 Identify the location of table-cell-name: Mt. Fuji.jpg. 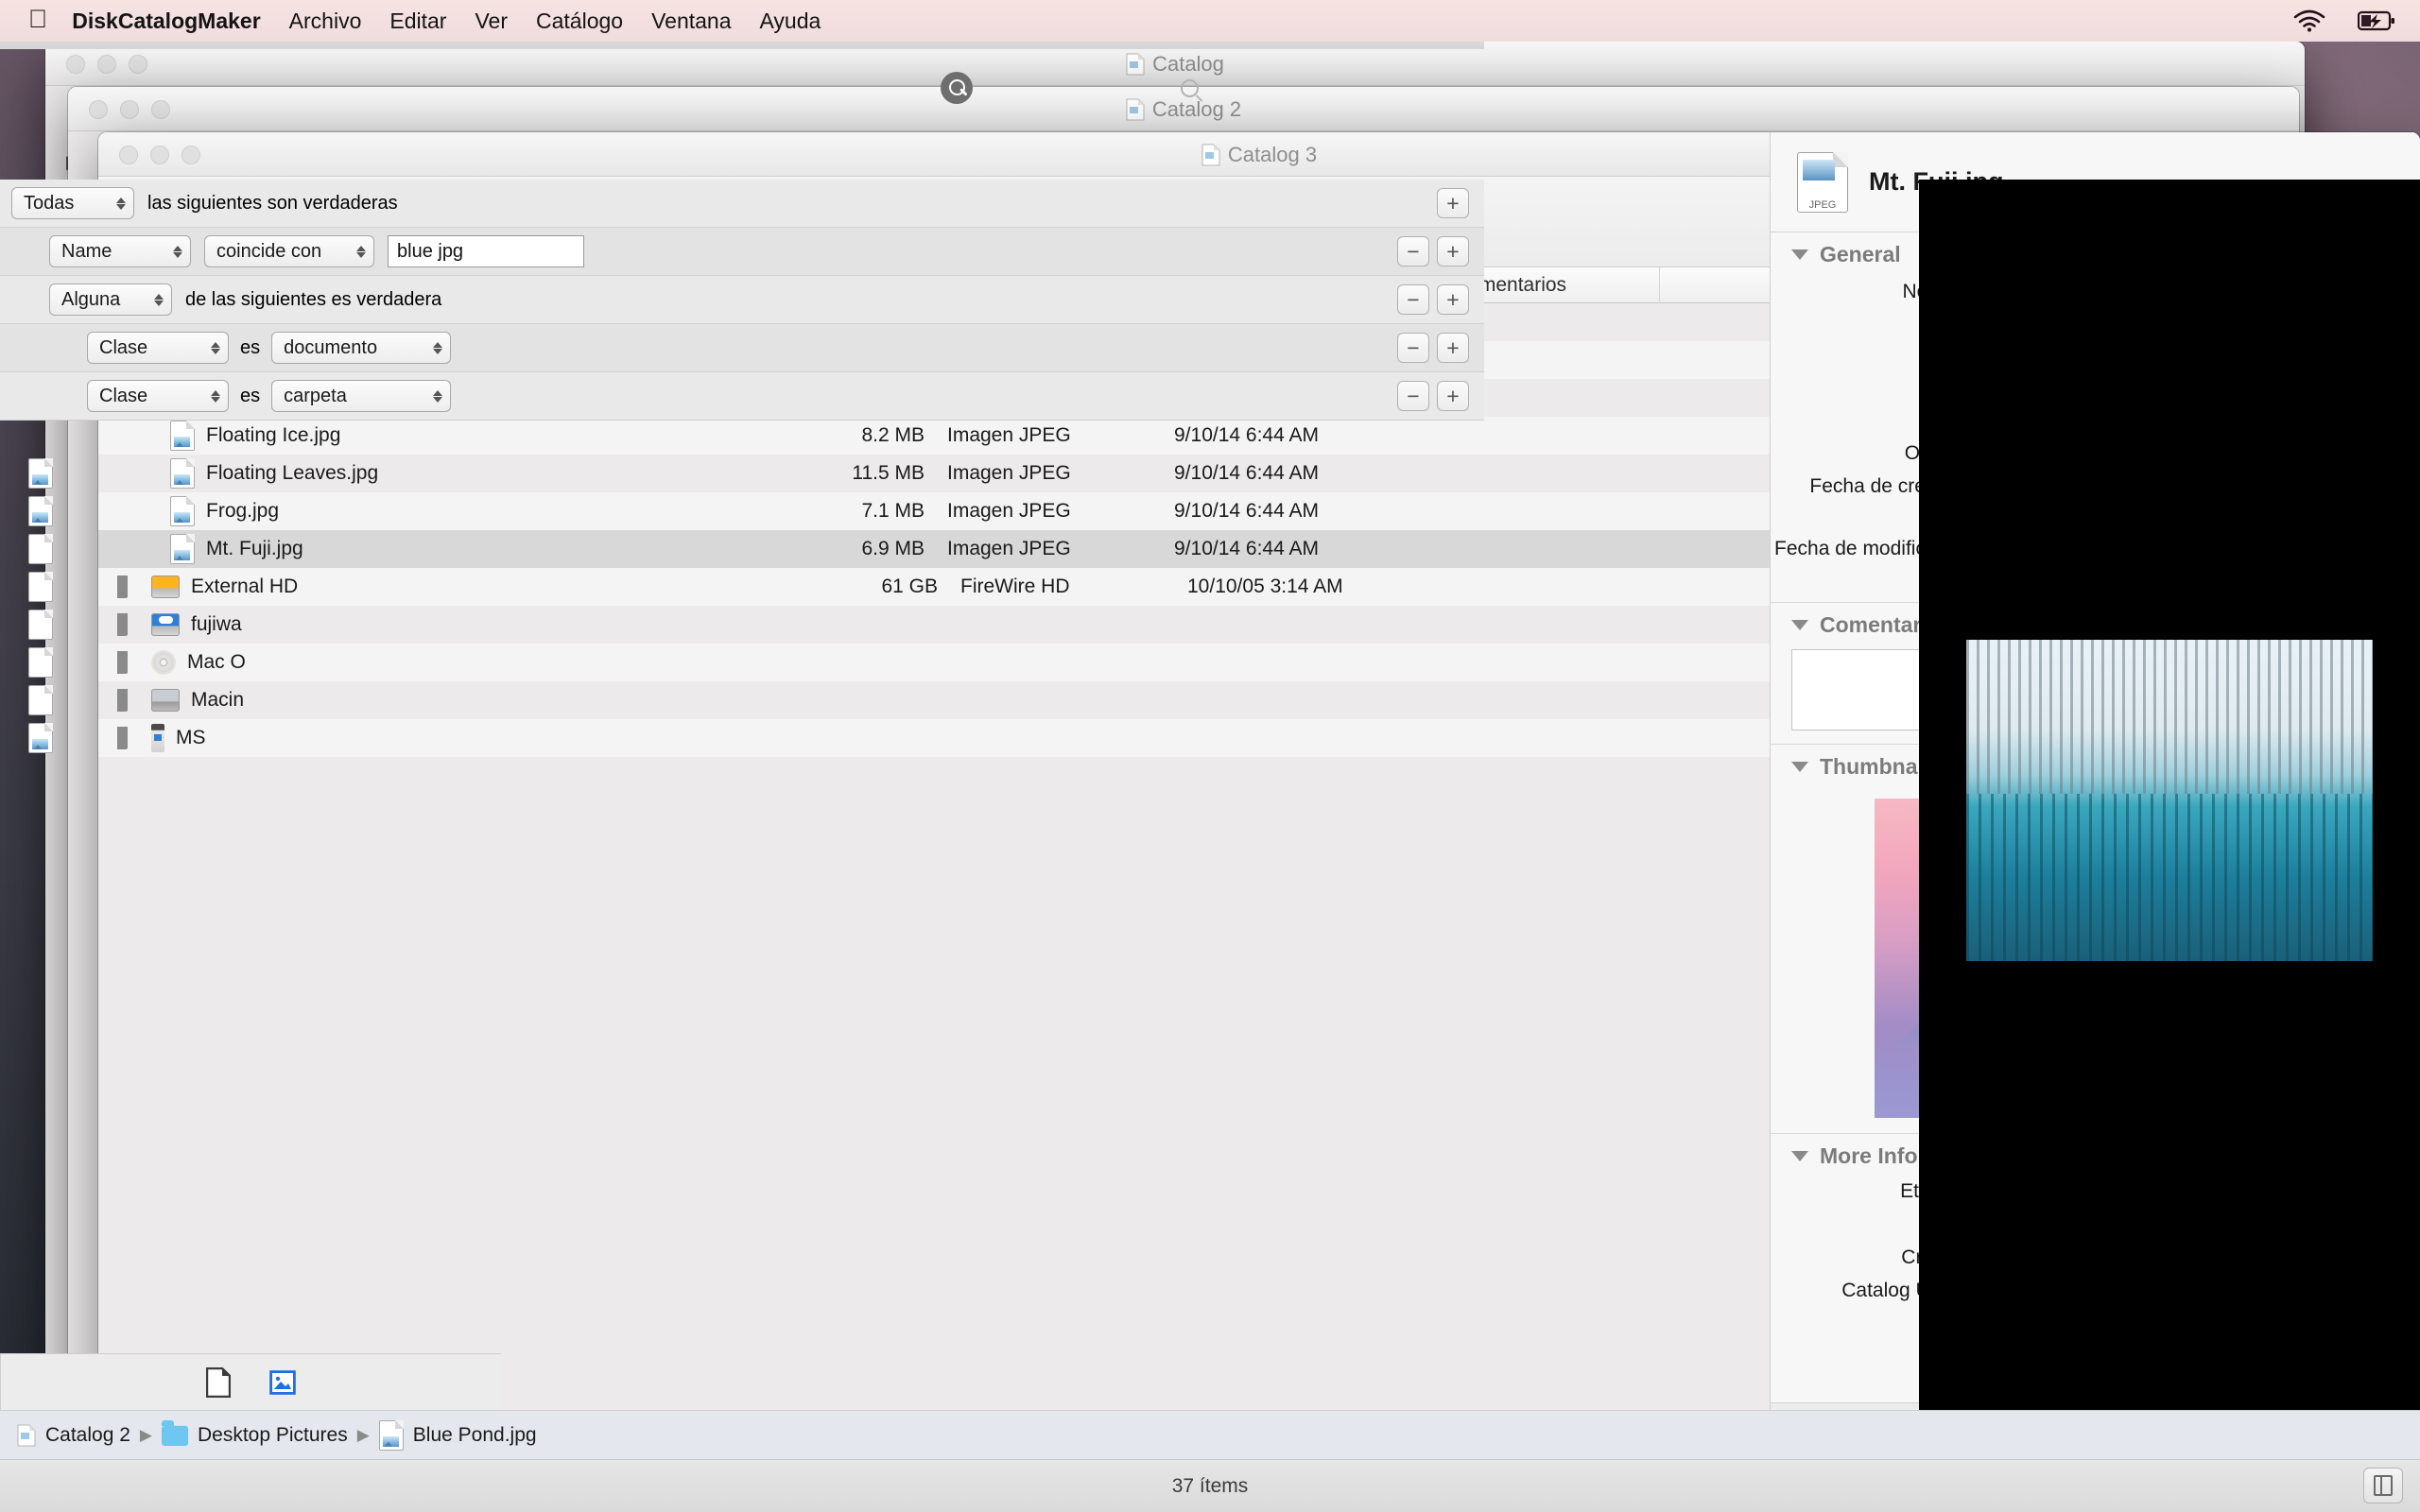
(254, 548).